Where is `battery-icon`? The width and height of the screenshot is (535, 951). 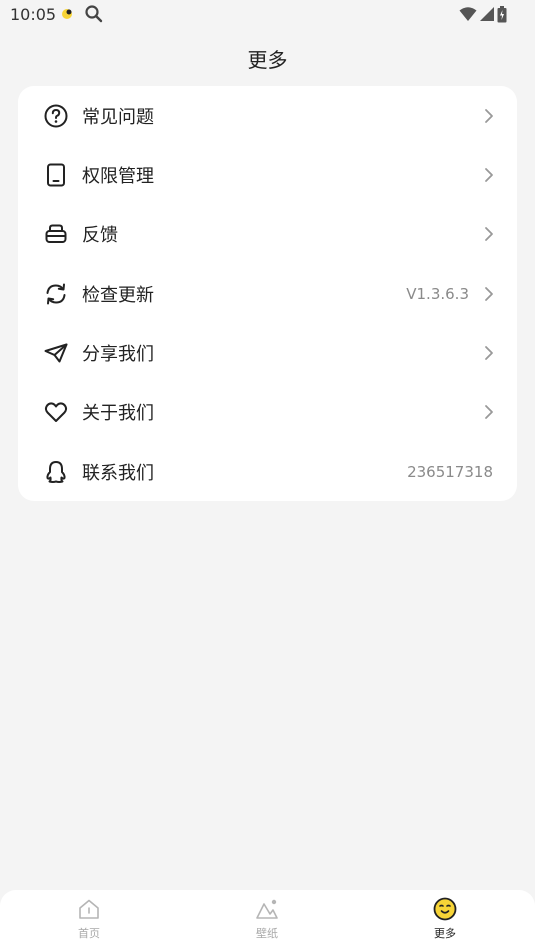
battery-icon is located at coordinates (502, 13).